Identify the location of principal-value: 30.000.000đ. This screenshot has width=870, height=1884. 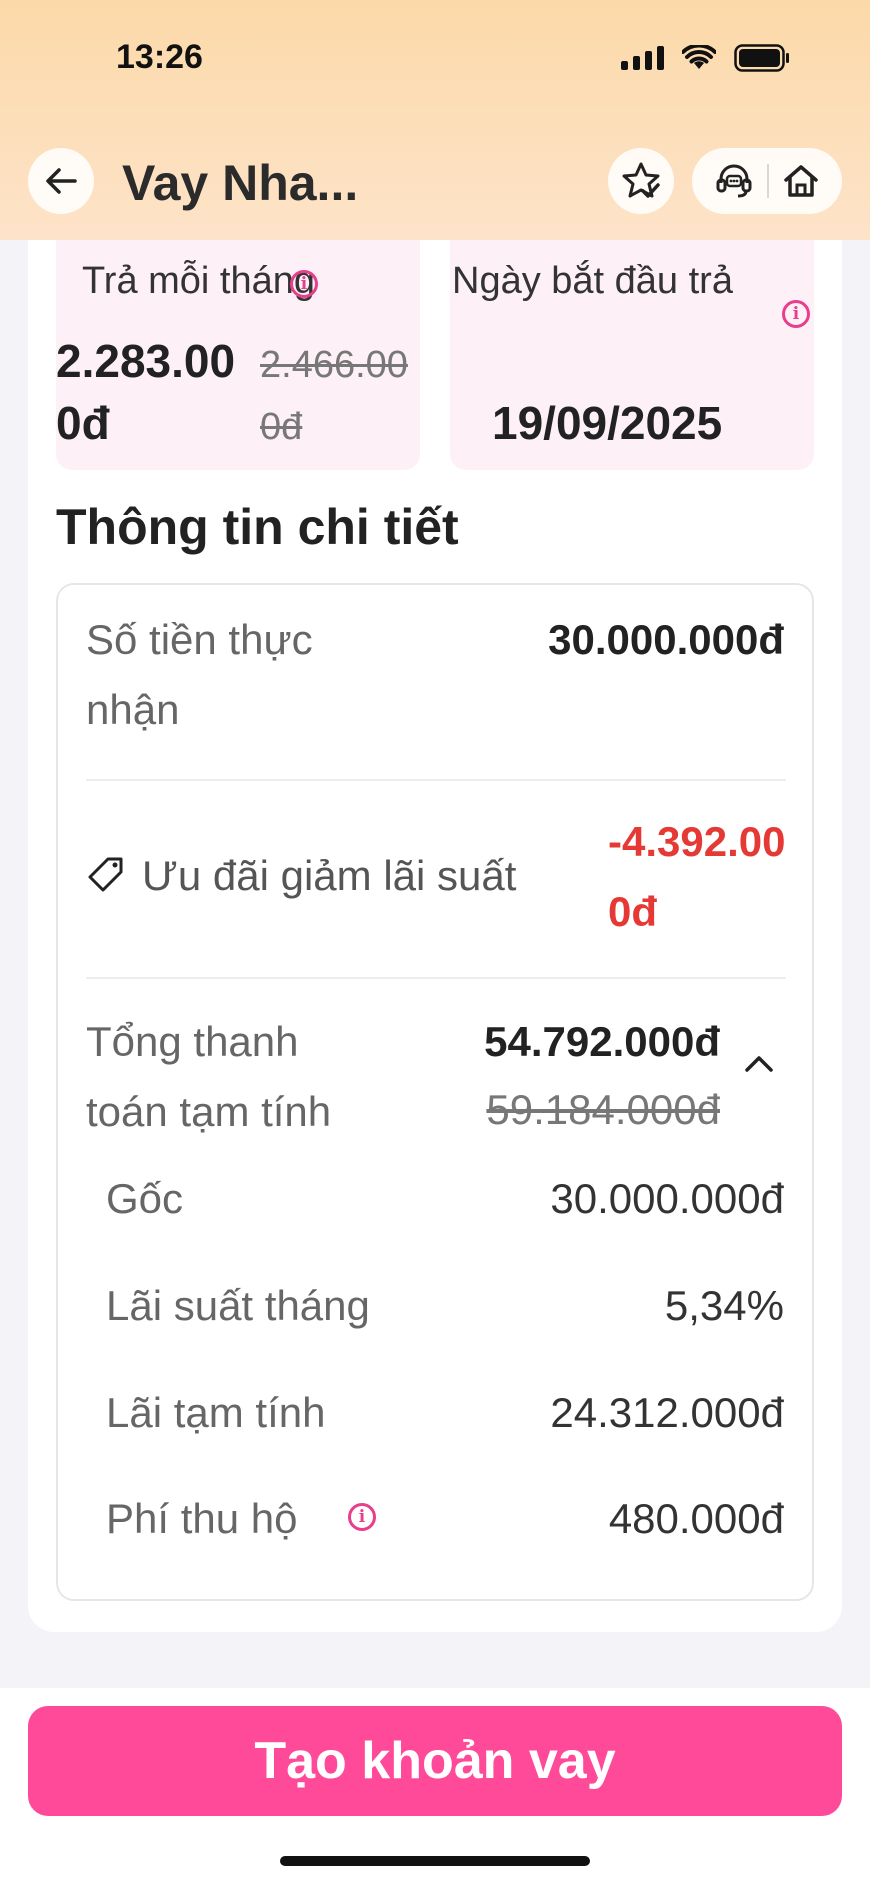
(667, 1198).